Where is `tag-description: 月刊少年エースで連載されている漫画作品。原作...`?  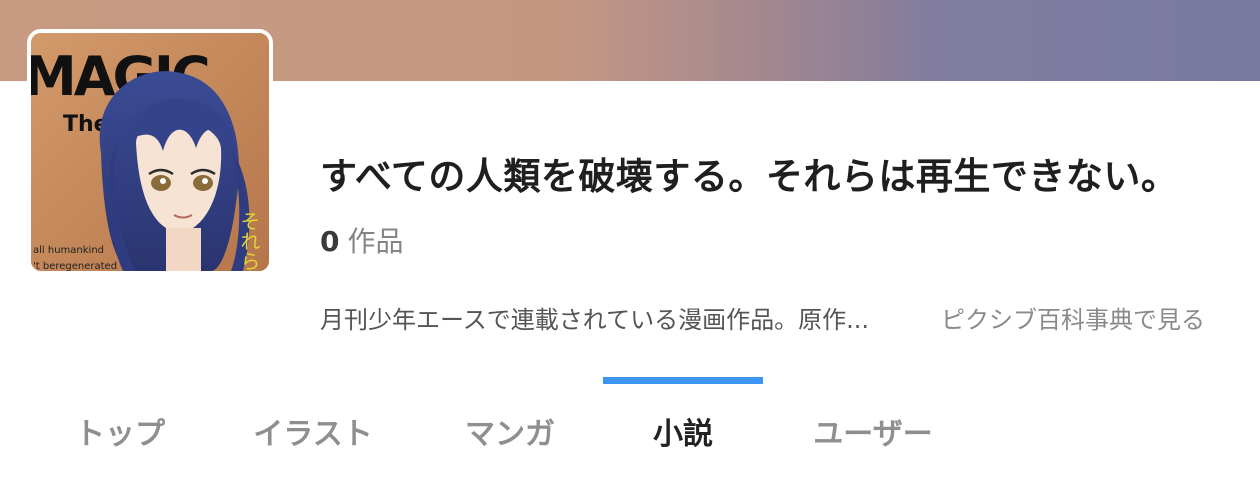 tag-description: 月刊少年エースで連載されている漫画作品。原作... is located at coordinates (594, 320).